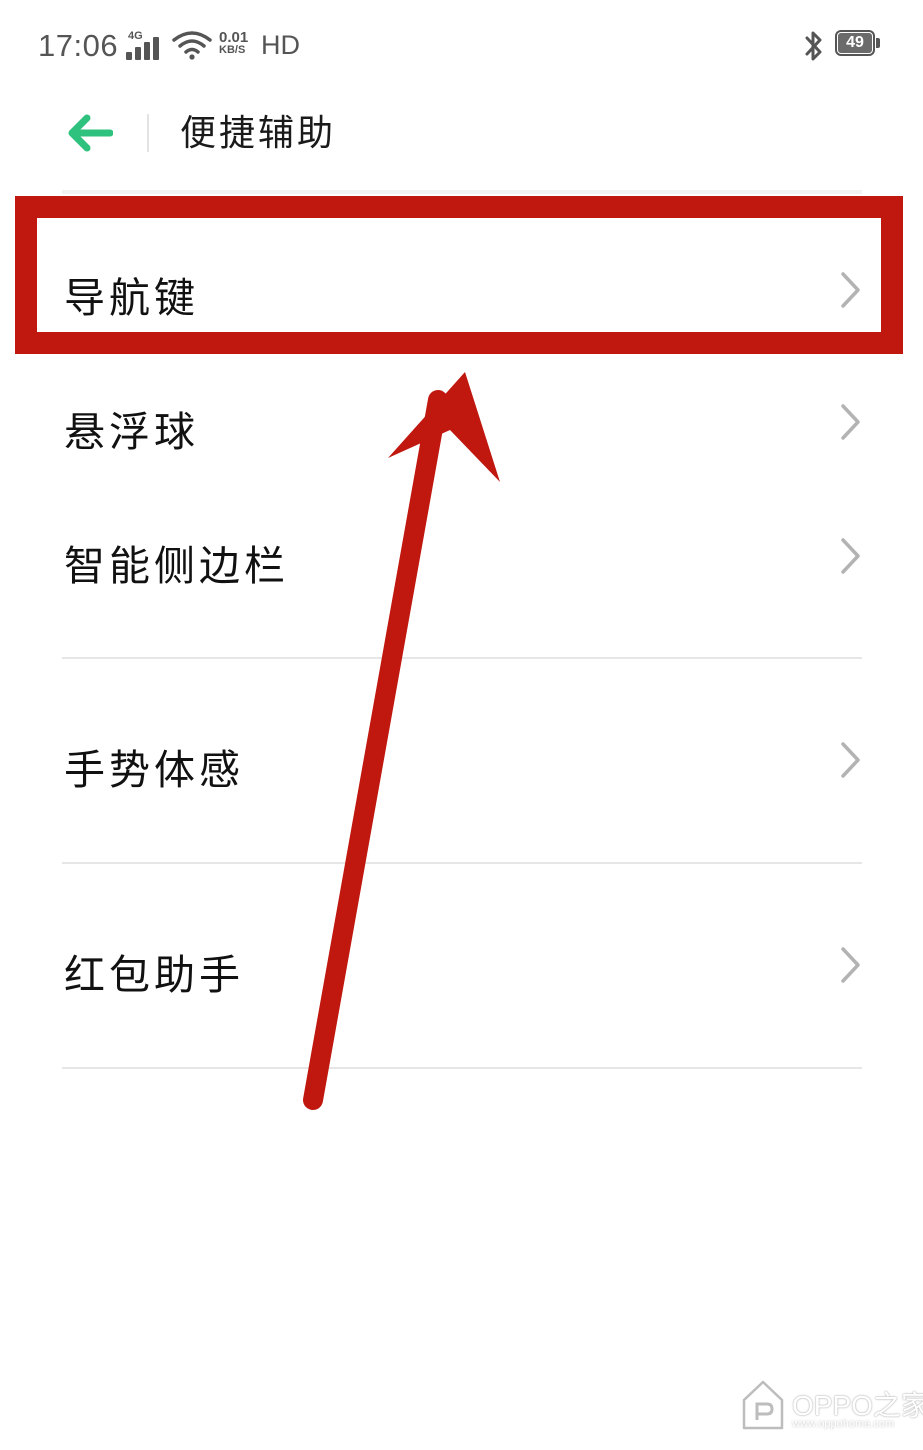 This screenshot has height=1450, width=923. Describe the element at coordinates (154, 975) in the screenshot. I see `menu-item-label: 红包助手` at that location.